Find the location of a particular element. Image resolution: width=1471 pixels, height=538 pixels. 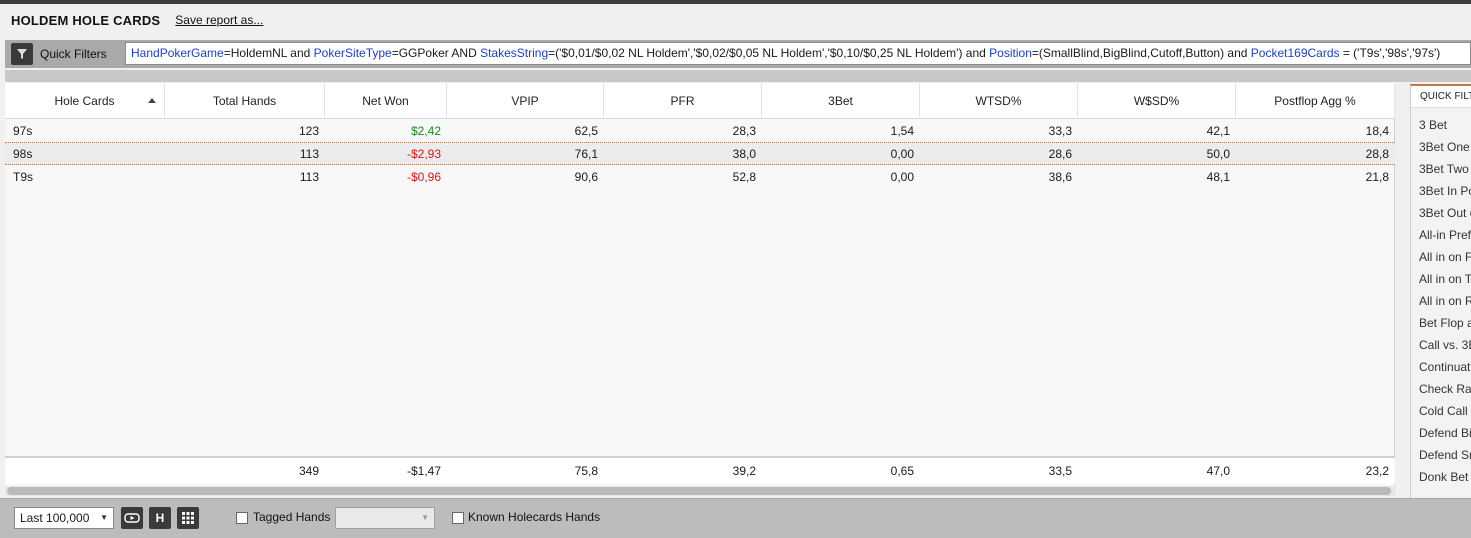

filter-keyword: Pocket169Cards is located at coordinates (1295, 53).